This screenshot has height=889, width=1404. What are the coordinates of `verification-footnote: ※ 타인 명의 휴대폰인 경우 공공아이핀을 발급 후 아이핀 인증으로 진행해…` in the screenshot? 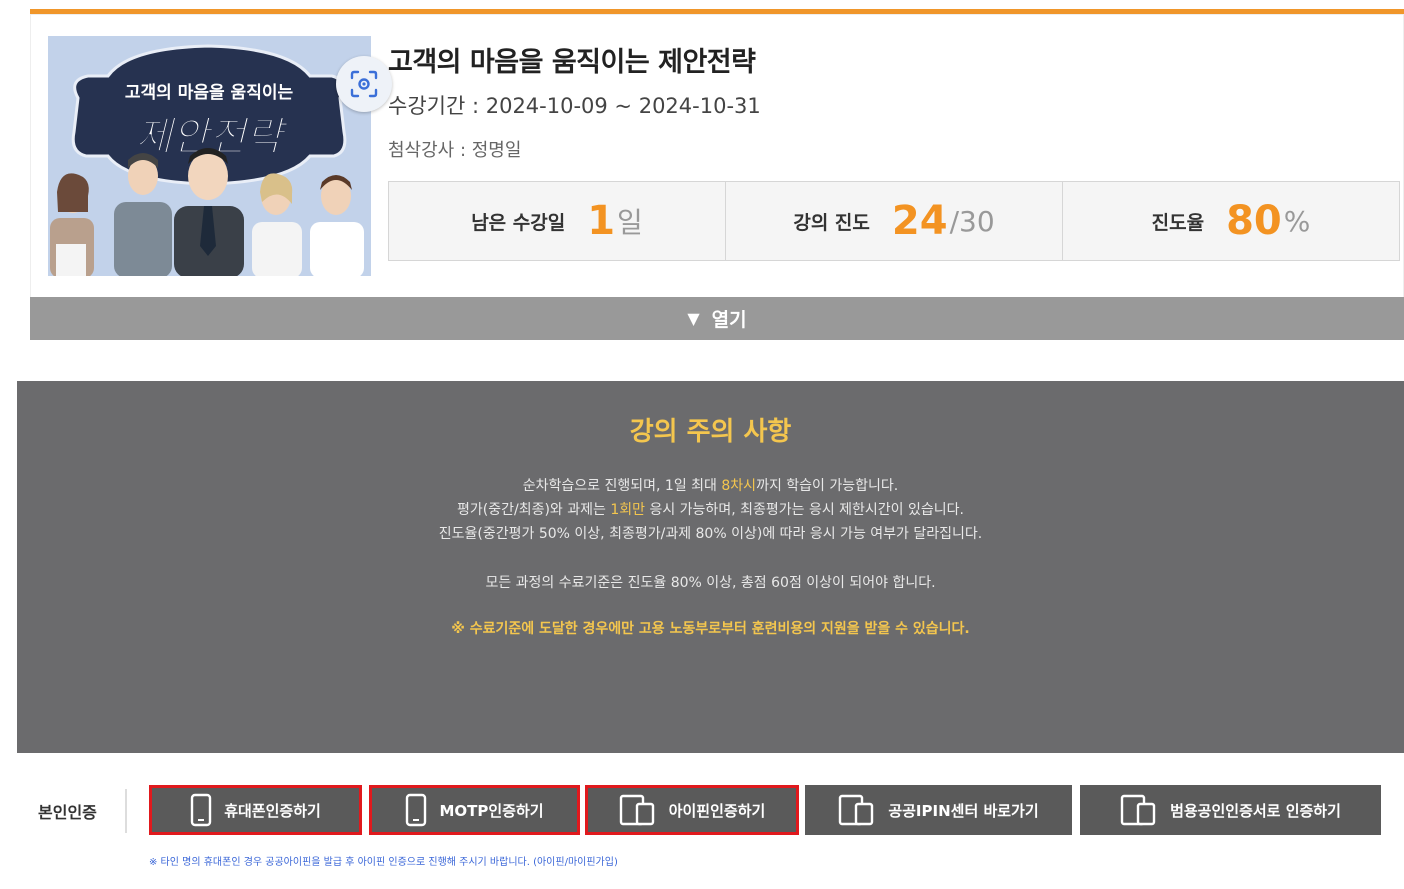 It's located at (383, 862).